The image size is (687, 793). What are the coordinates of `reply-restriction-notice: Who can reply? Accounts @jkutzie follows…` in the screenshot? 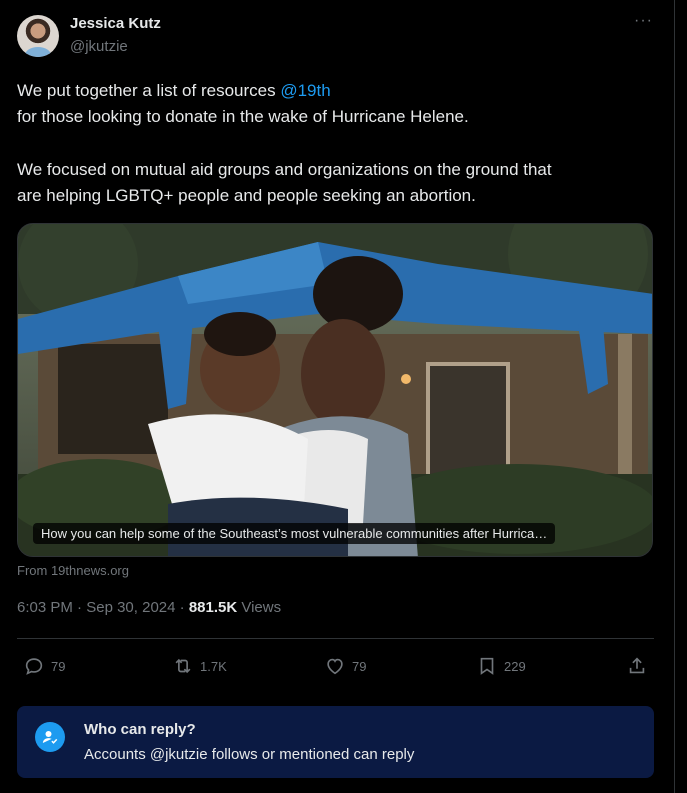 It's located at (335, 742).